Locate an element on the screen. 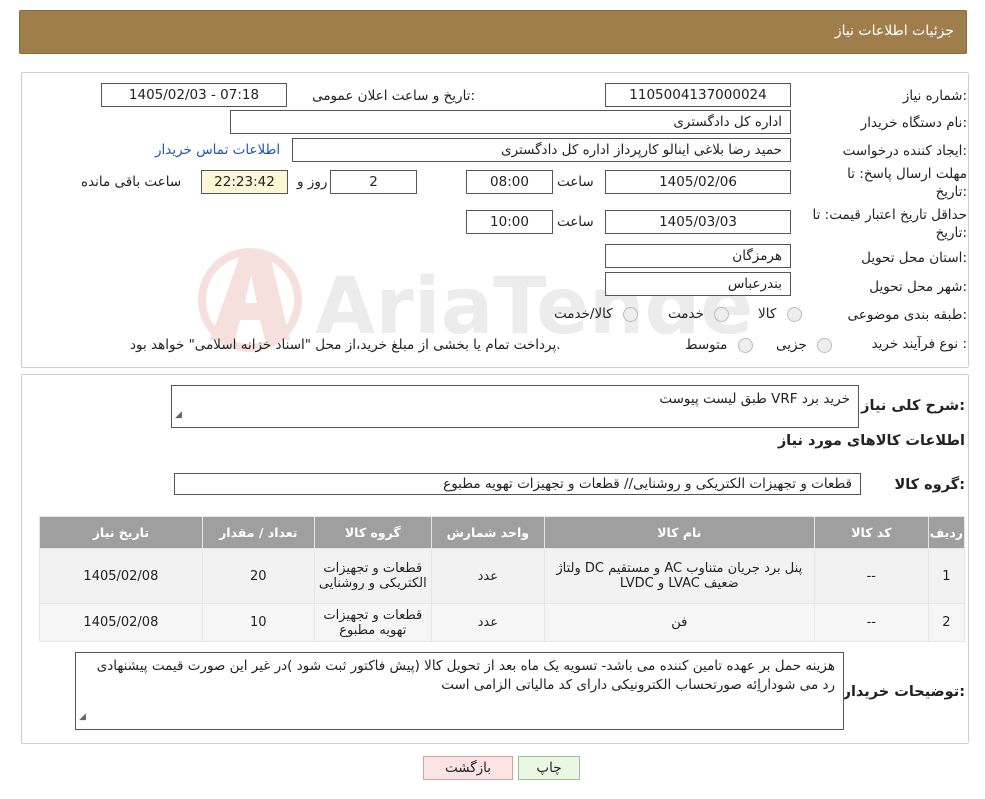  cell-group: قطعات و تجهیزات الکتریکی و روشنایی is located at coordinates (372, 576).